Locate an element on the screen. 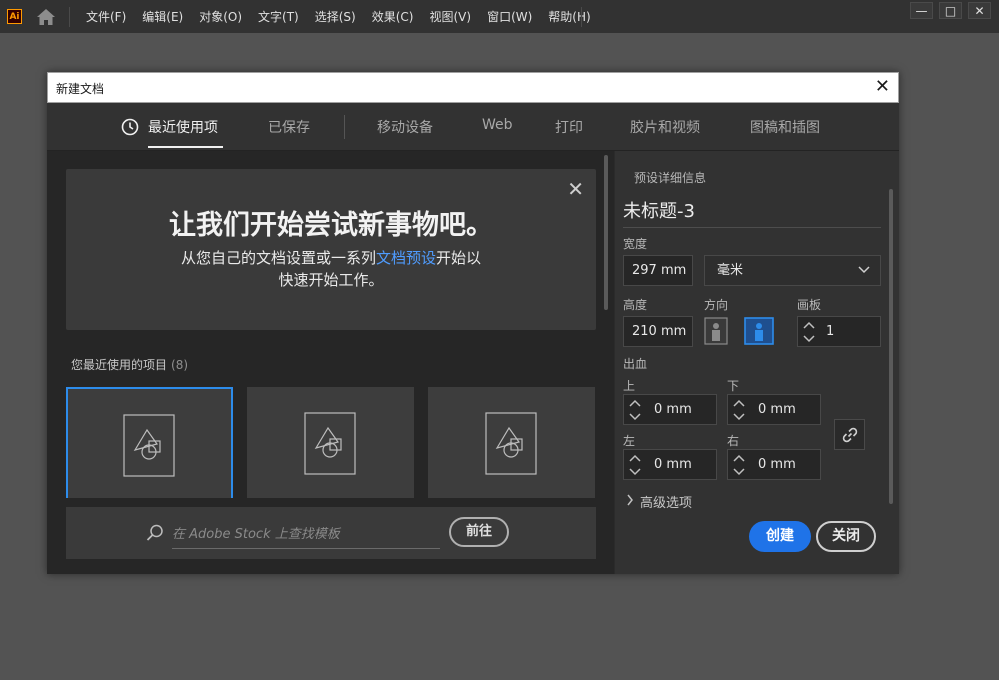 Image resolution: width=999 pixels, height=680 pixels. link-bleed-button is located at coordinates (849, 434).